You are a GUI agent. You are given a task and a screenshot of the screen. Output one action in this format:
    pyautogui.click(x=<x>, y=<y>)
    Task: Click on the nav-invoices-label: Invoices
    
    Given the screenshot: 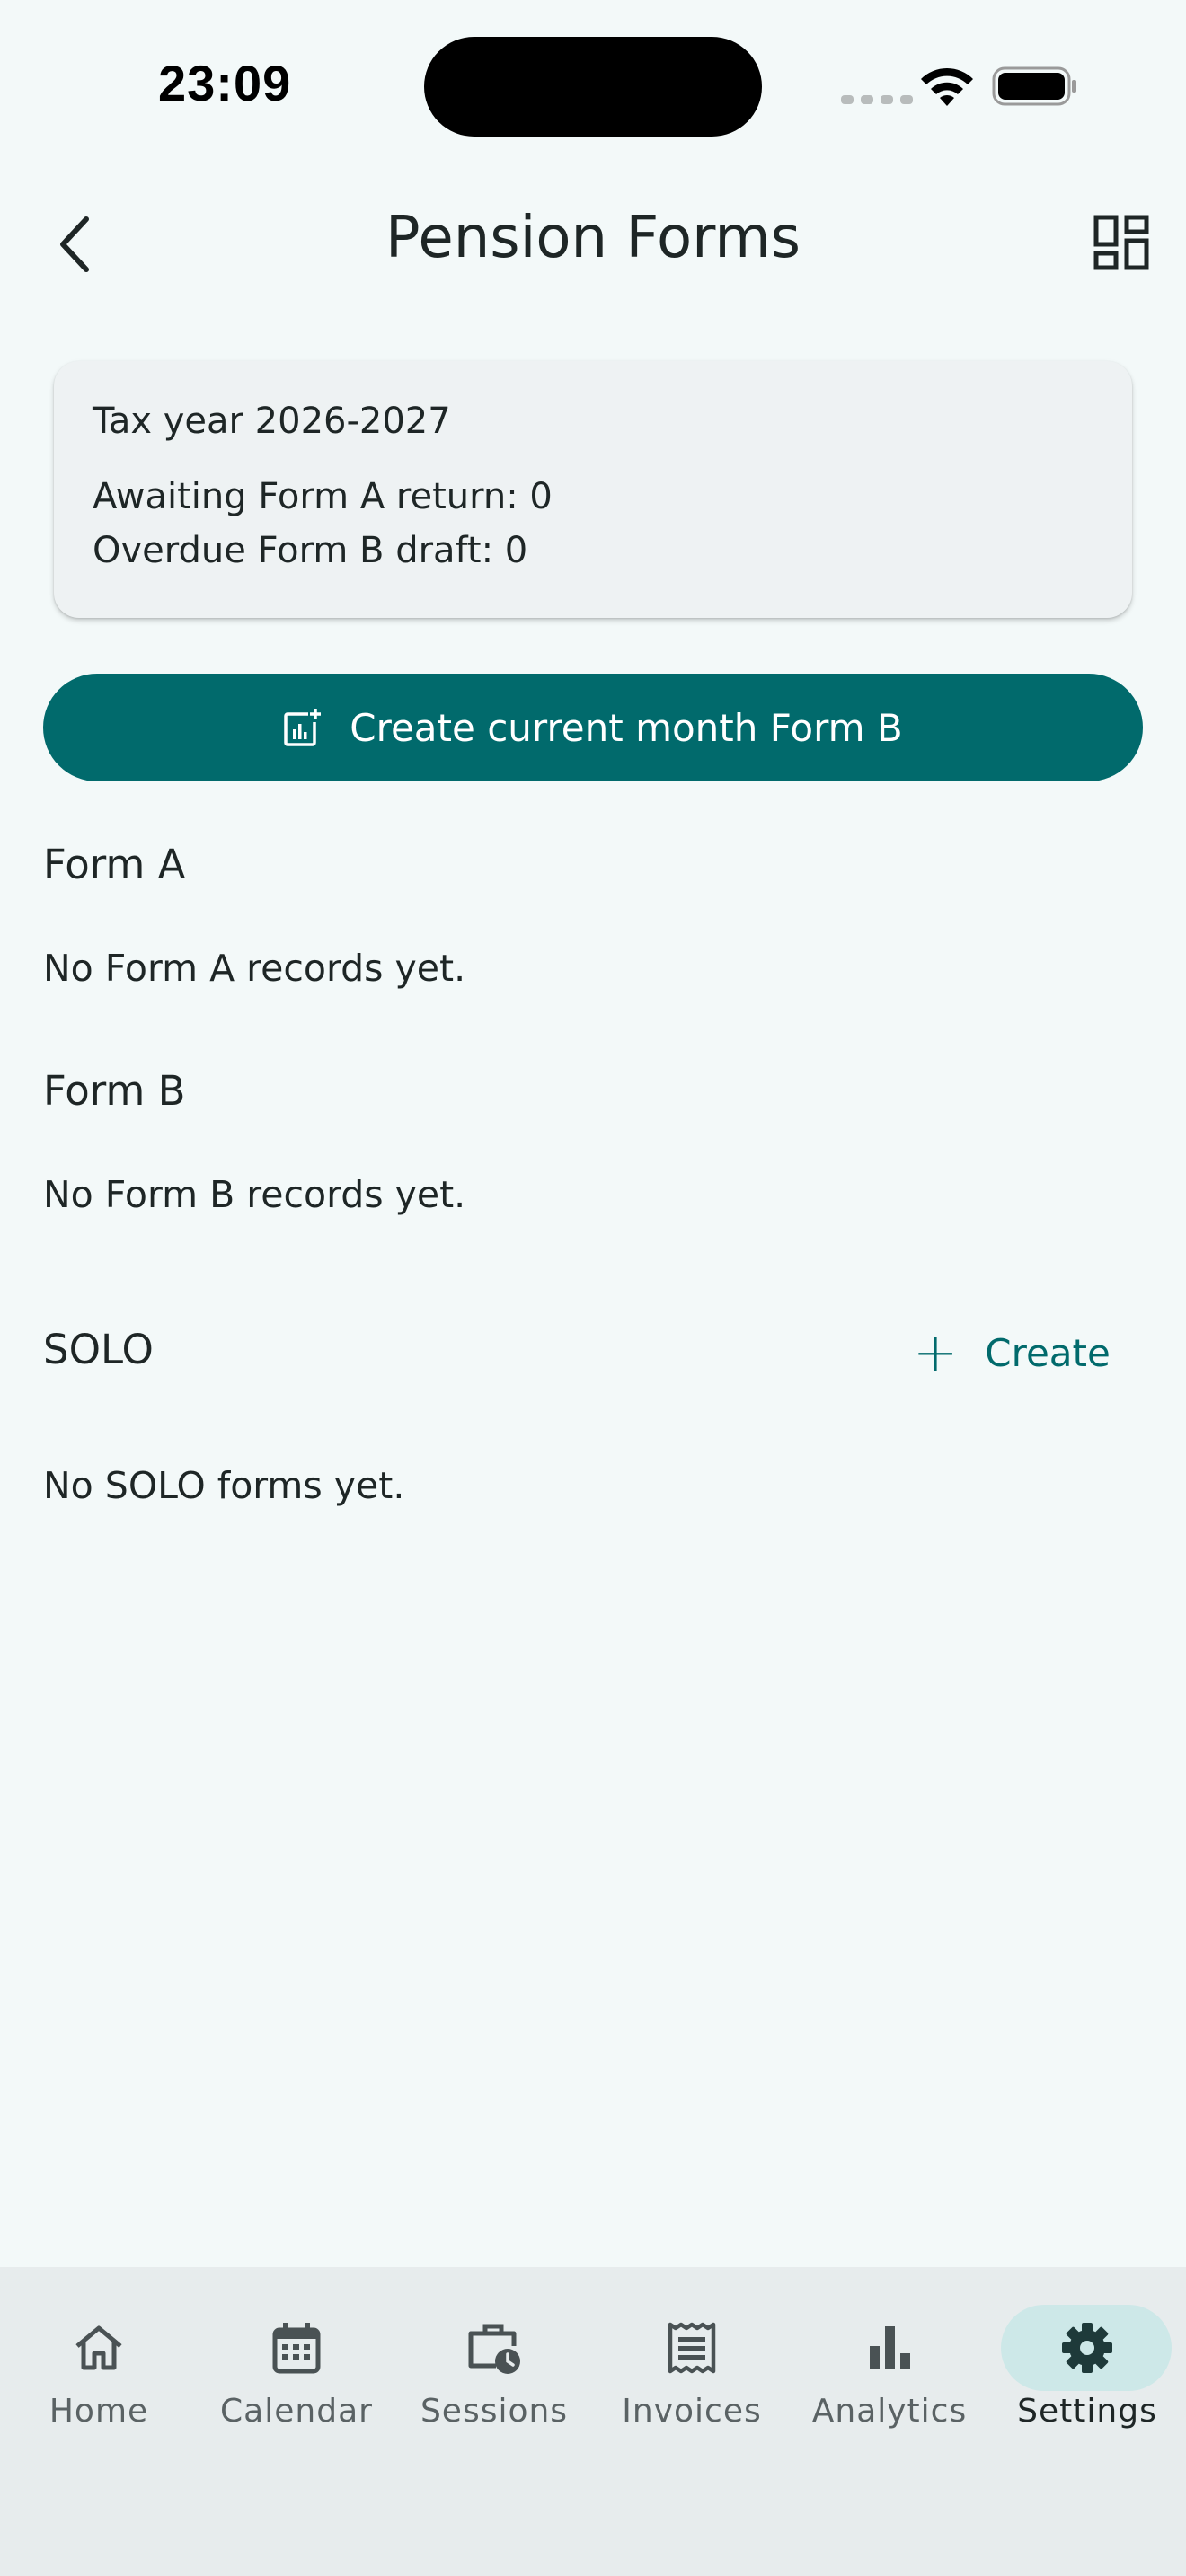 What is the action you would take?
    pyautogui.click(x=692, y=2411)
    